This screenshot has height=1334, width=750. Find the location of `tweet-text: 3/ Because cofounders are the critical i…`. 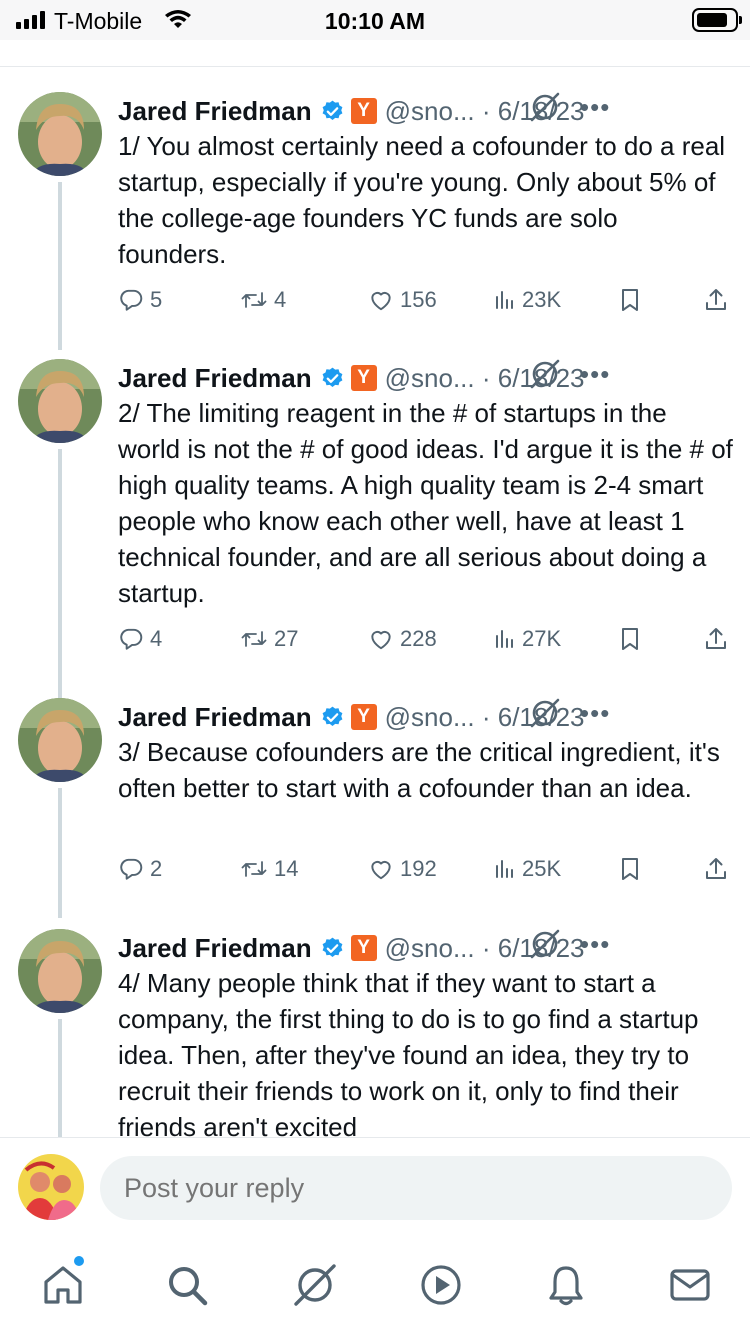

tweet-text: 3/ Because cofounders are the critical i… is located at coordinates (419, 770).